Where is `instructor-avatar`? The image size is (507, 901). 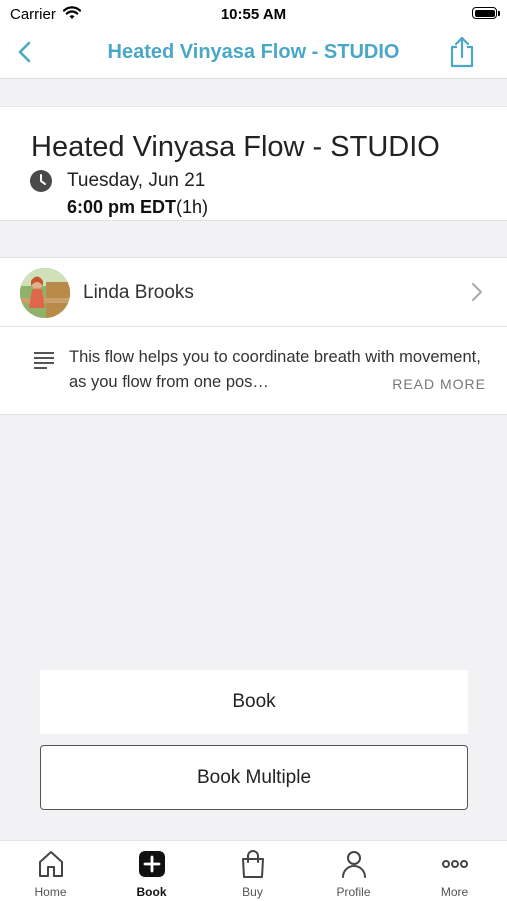 instructor-avatar is located at coordinates (45, 293).